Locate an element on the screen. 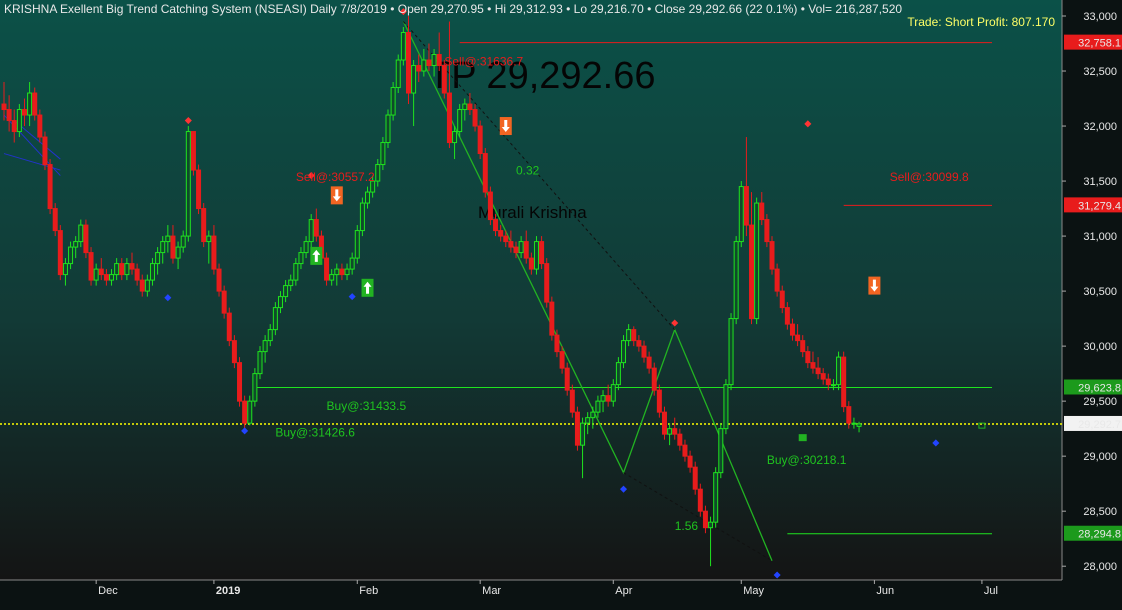 Image resolution: width=1122 pixels, height=610 pixels. header-date: 7/8/2019 is located at coordinates (363, 9).